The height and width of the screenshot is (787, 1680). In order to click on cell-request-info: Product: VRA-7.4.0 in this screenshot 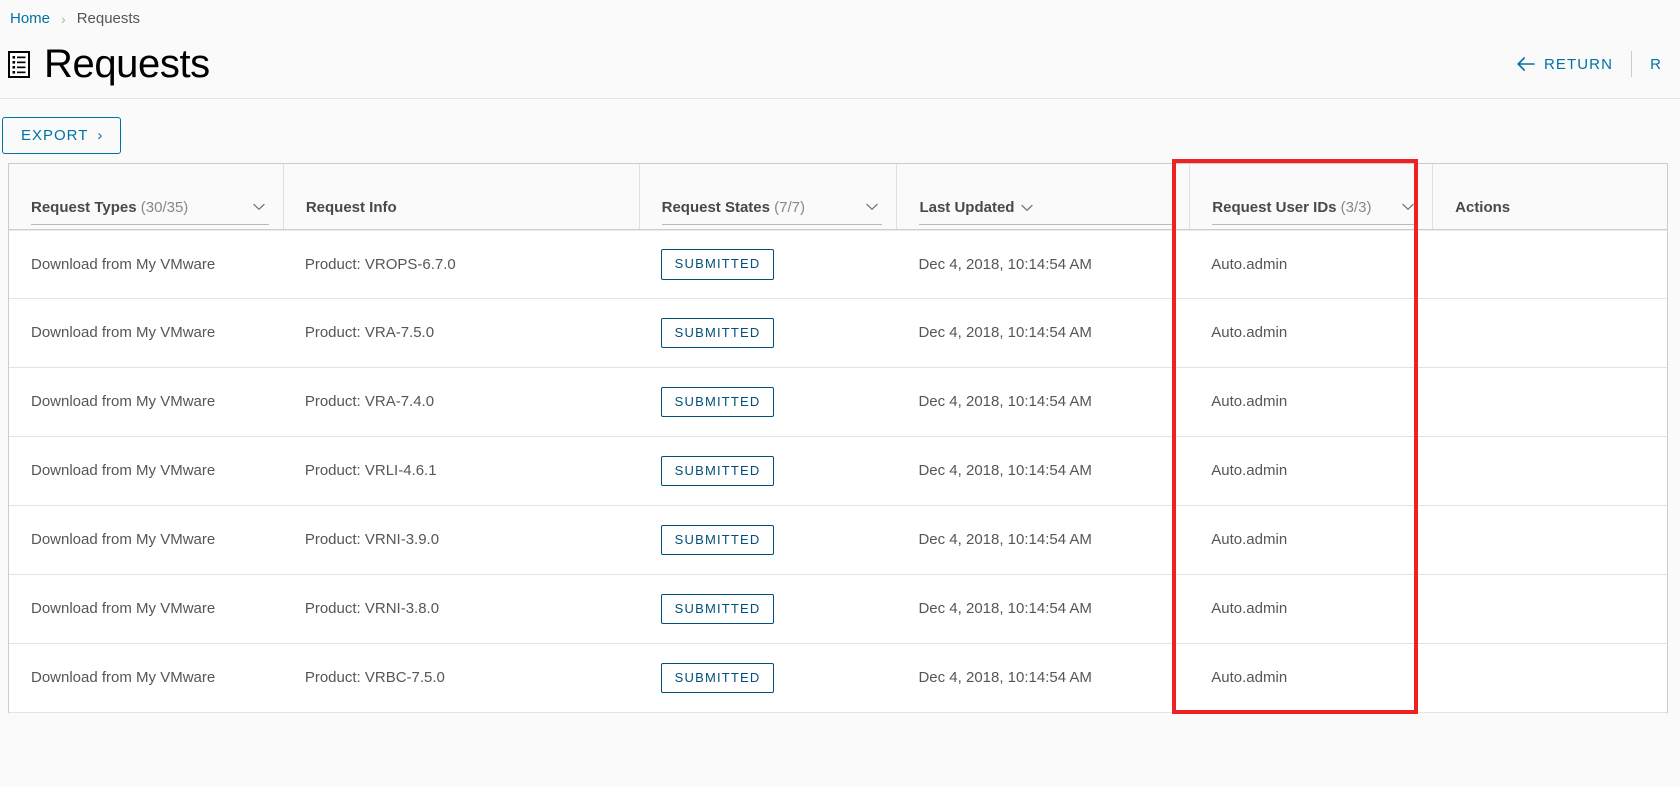, I will do `click(369, 402)`.